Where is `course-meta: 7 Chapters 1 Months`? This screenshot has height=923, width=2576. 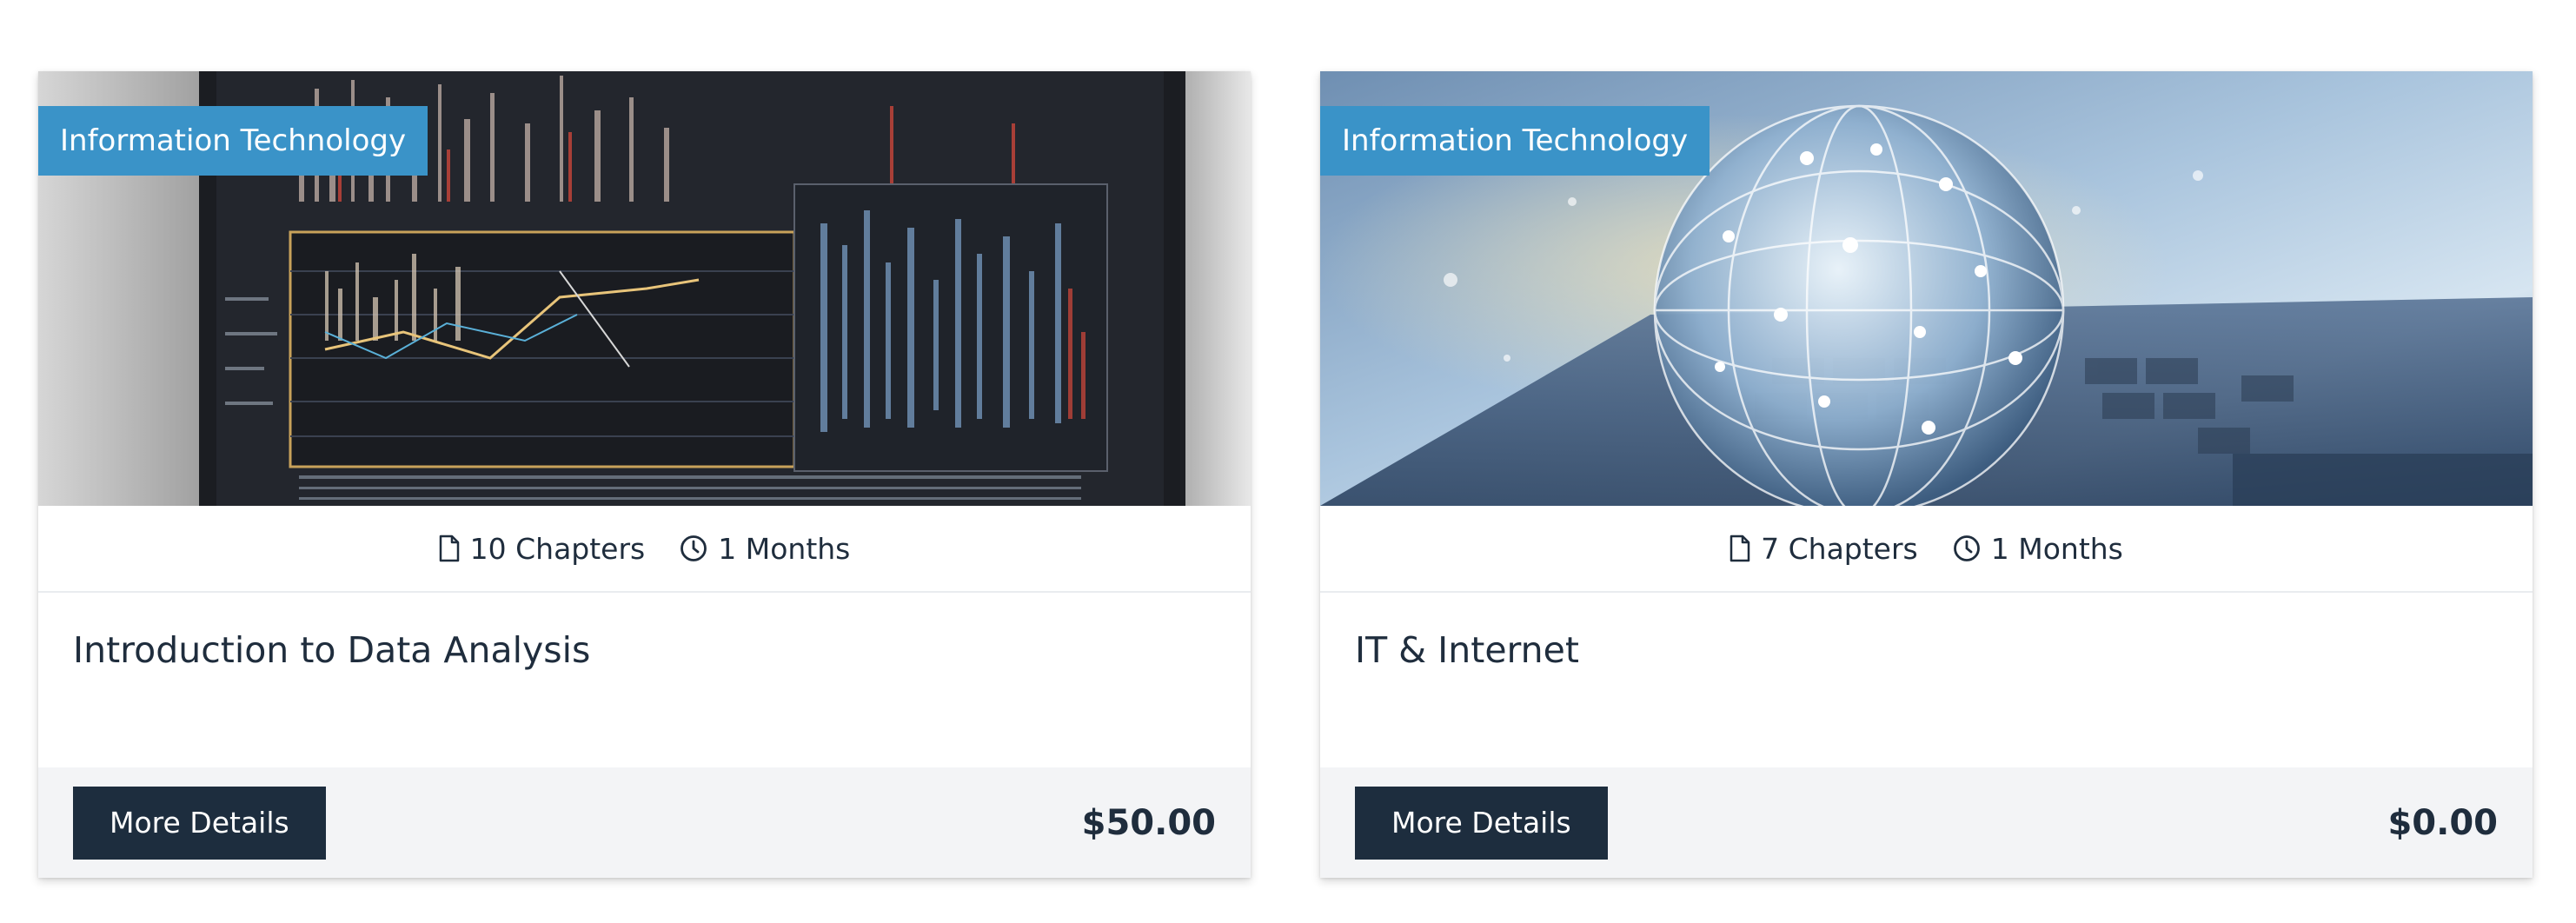 course-meta: 7 Chapters 1 Months is located at coordinates (1926, 549).